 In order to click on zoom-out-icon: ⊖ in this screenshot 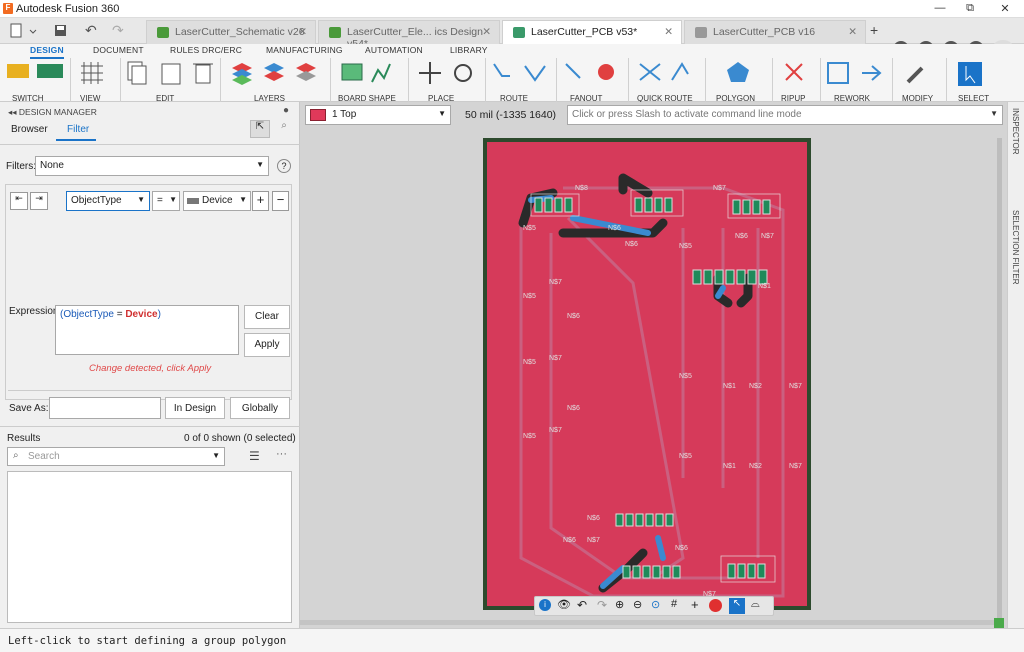, I will do `click(637, 604)`.